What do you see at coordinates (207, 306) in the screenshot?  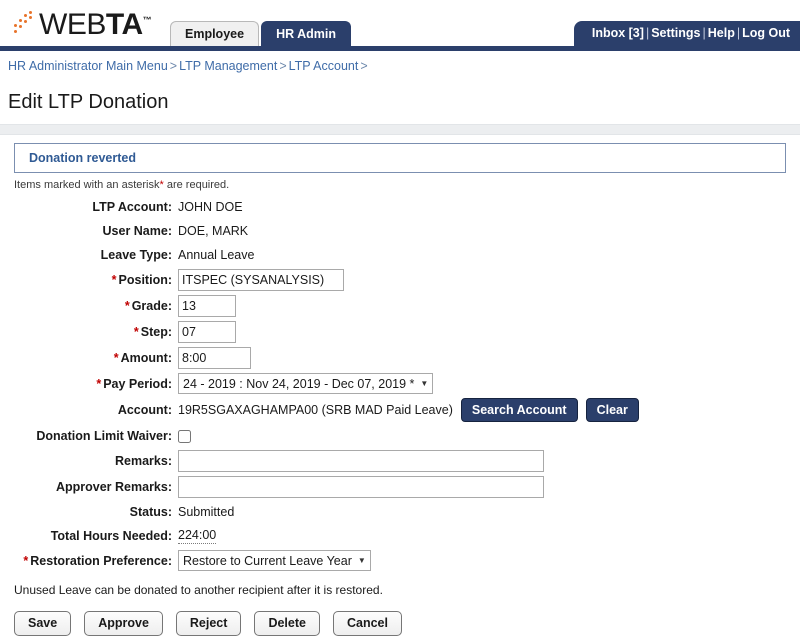 I see `grade-input` at bounding box center [207, 306].